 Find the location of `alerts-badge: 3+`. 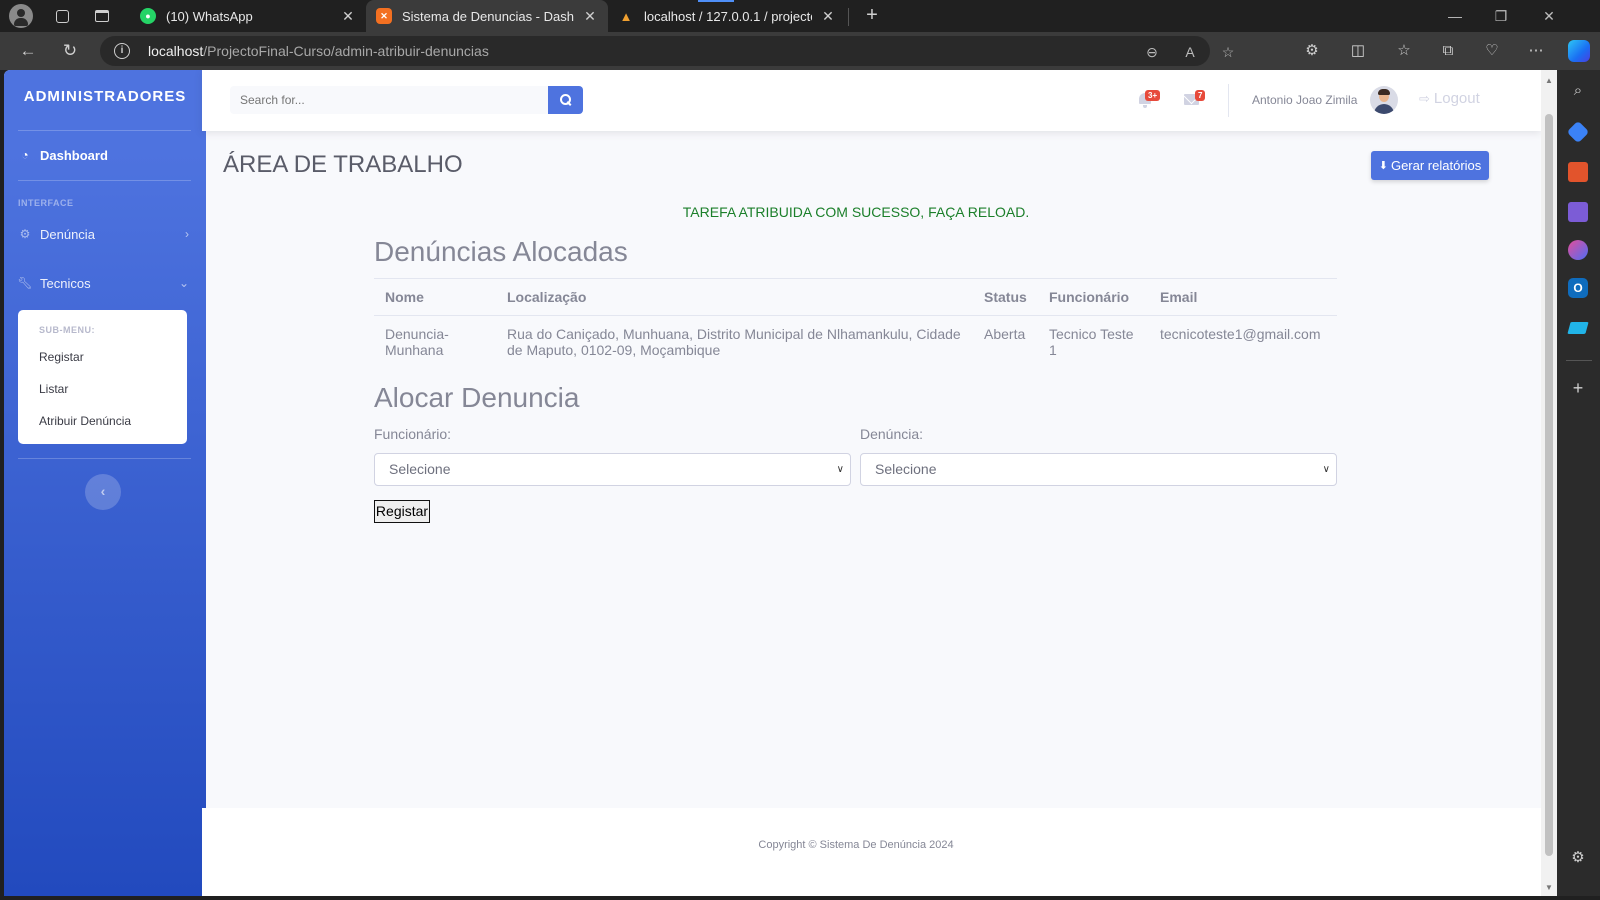

alerts-badge: 3+ is located at coordinates (1153, 95).